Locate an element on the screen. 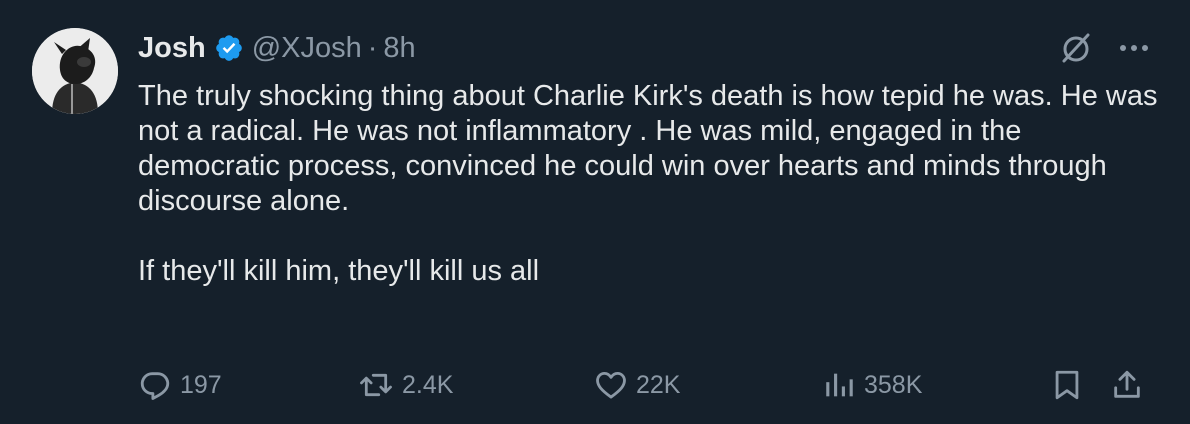  verified-badge-icon is located at coordinates (229, 48).